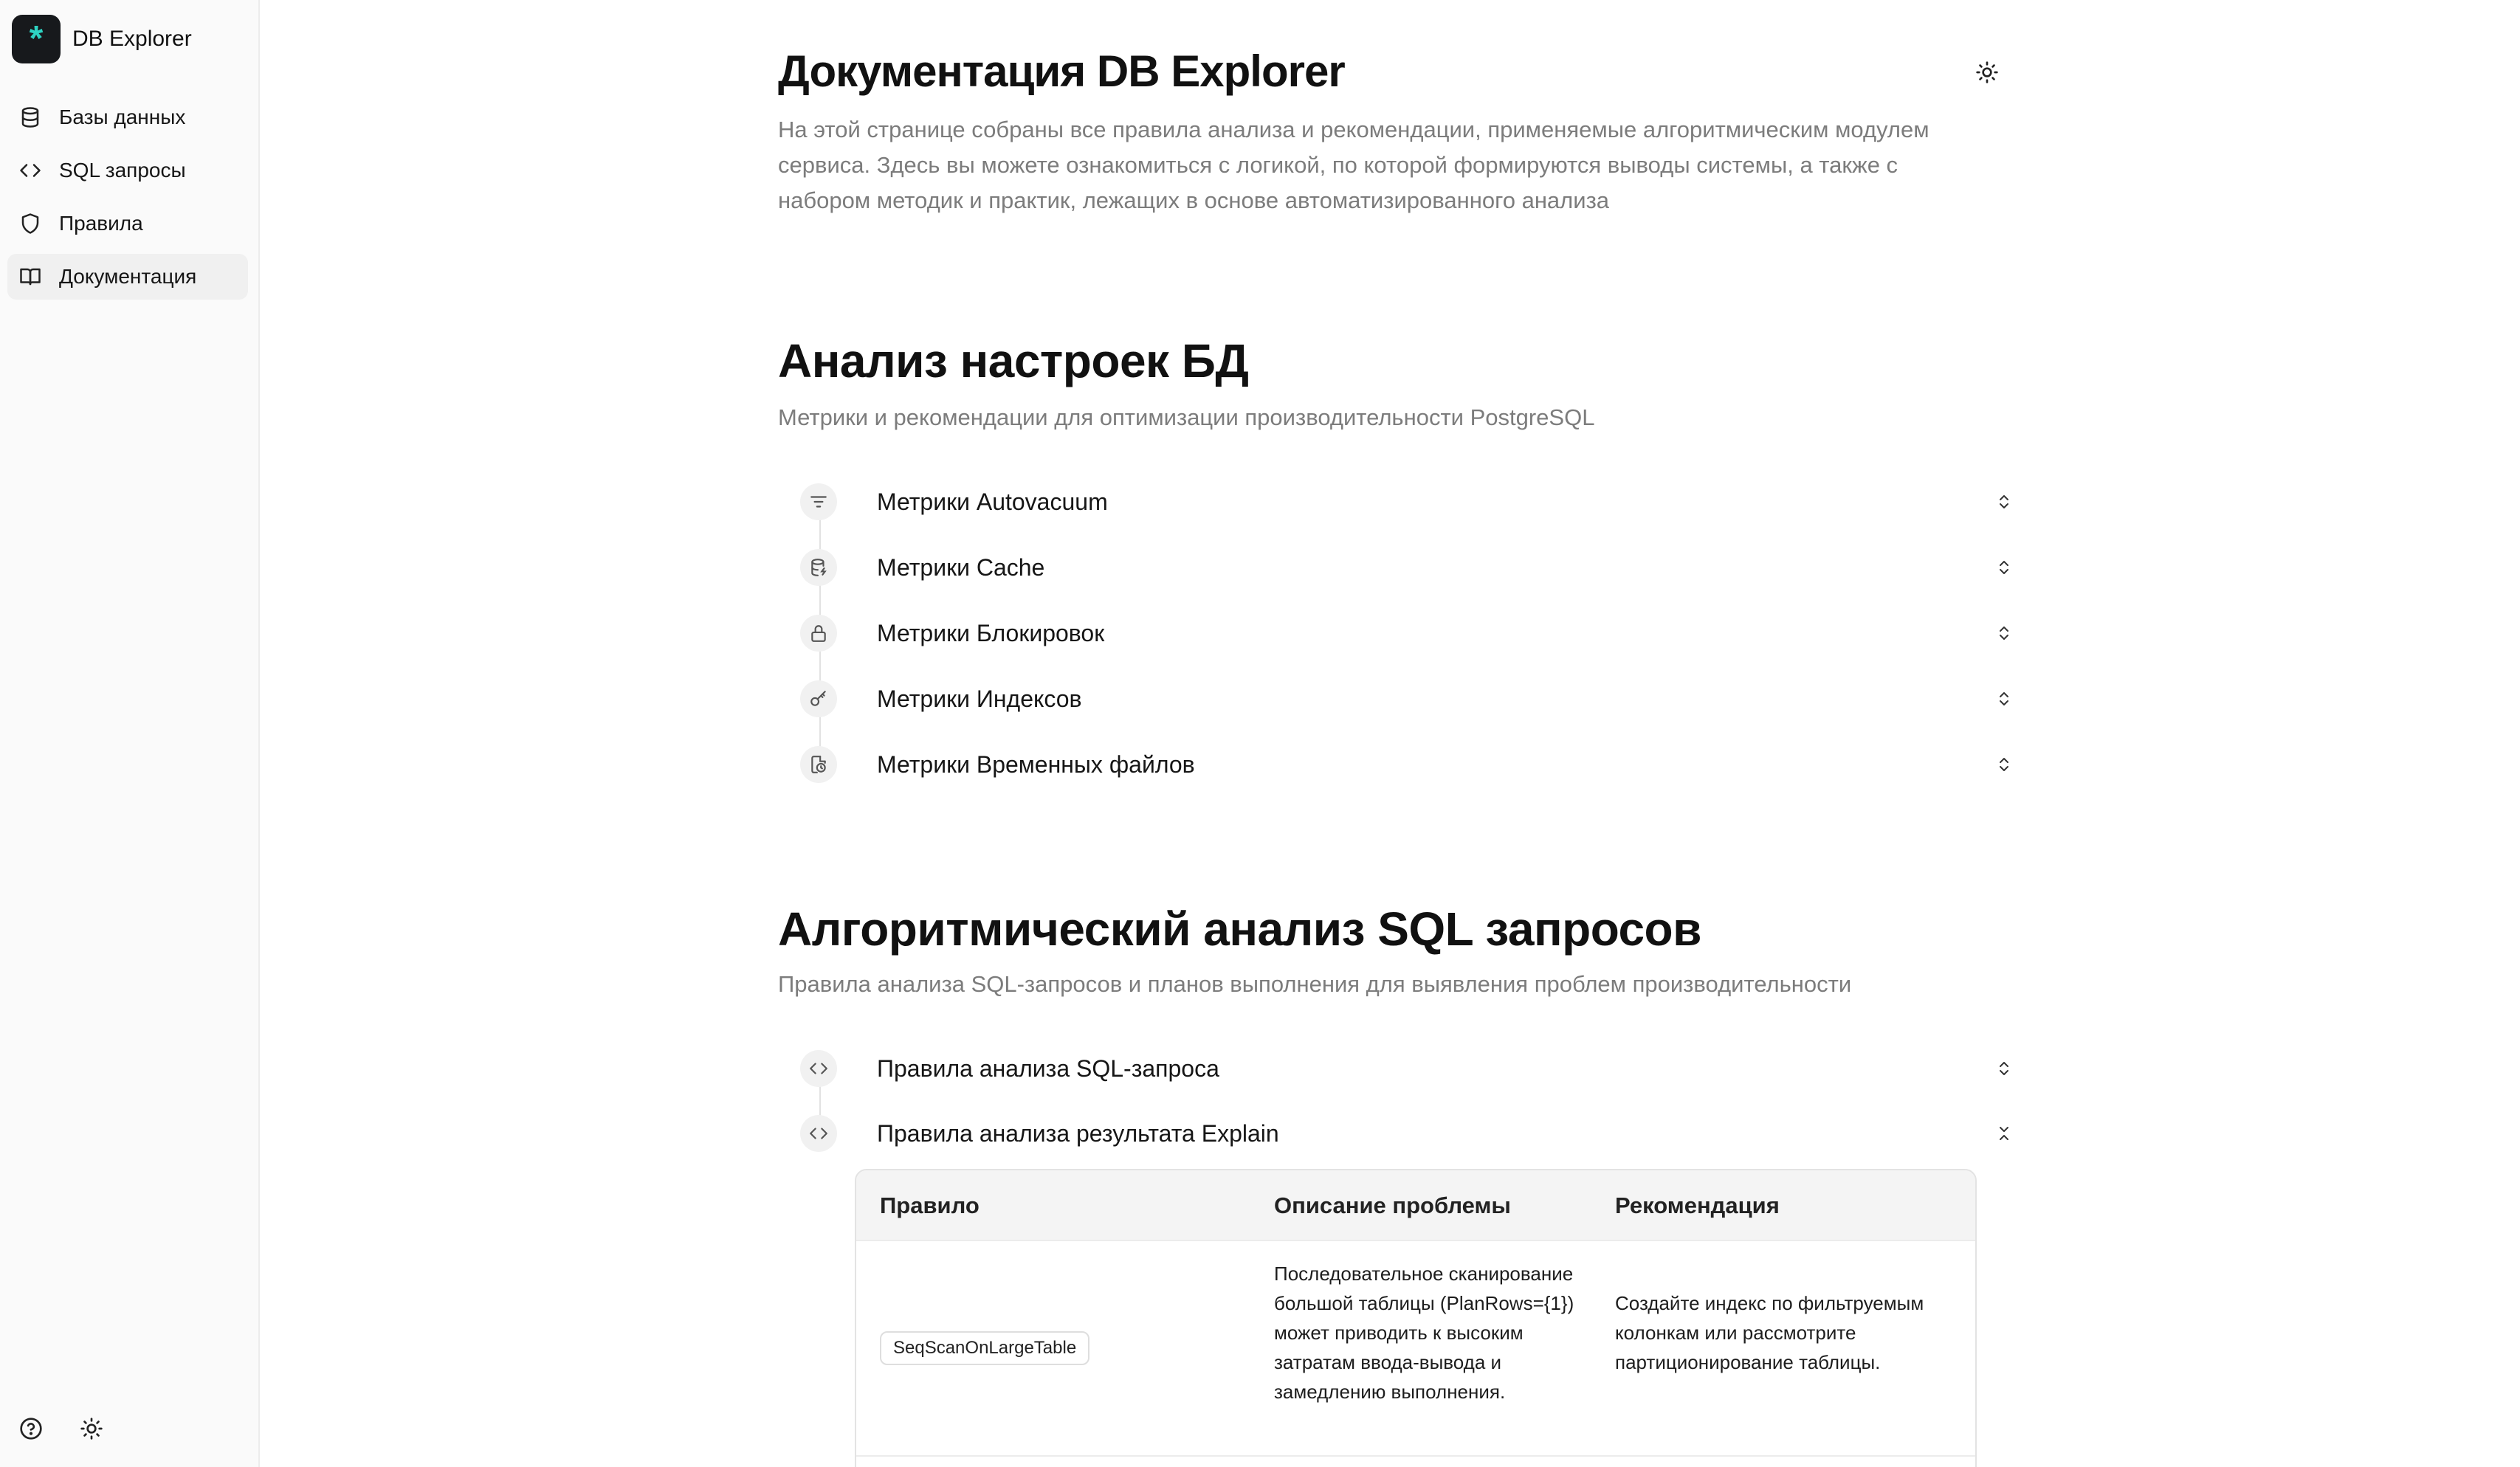 This screenshot has height=1467, width=2520. What do you see at coordinates (1078, 1133) in the screenshot?
I see `accordion-label: Правила анализа результата Explain` at bounding box center [1078, 1133].